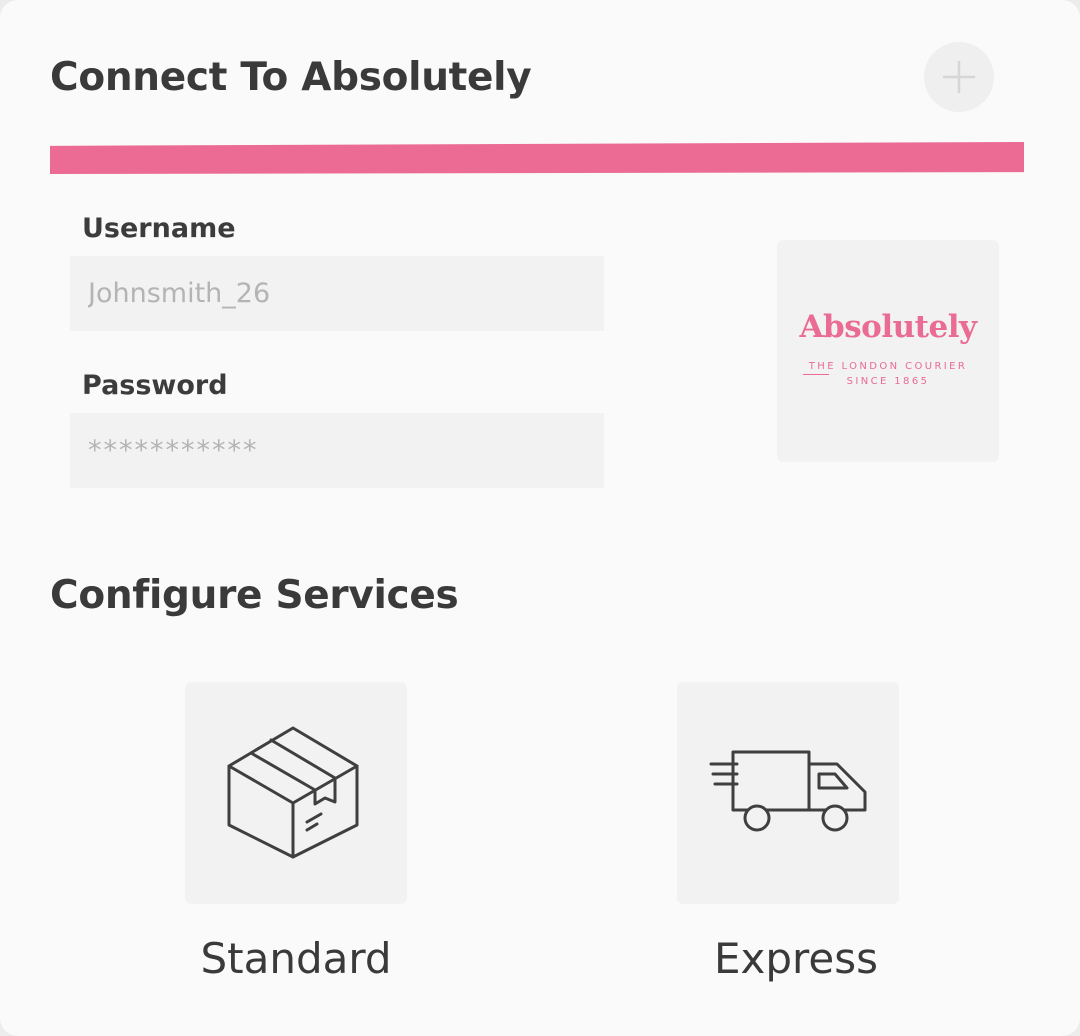 This screenshot has height=1036, width=1080. I want to click on password-label: Password, so click(155, 385).